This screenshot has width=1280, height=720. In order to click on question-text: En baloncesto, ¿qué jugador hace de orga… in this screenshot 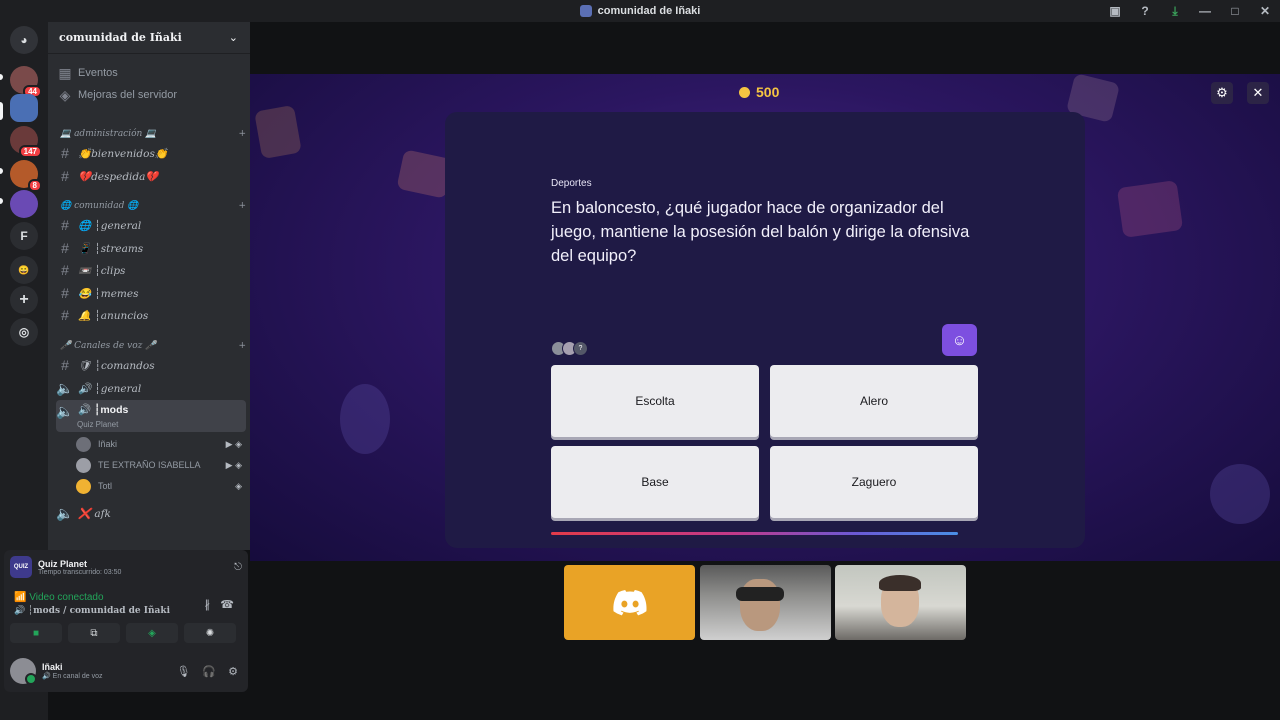, I will do `click(760, 232)`.